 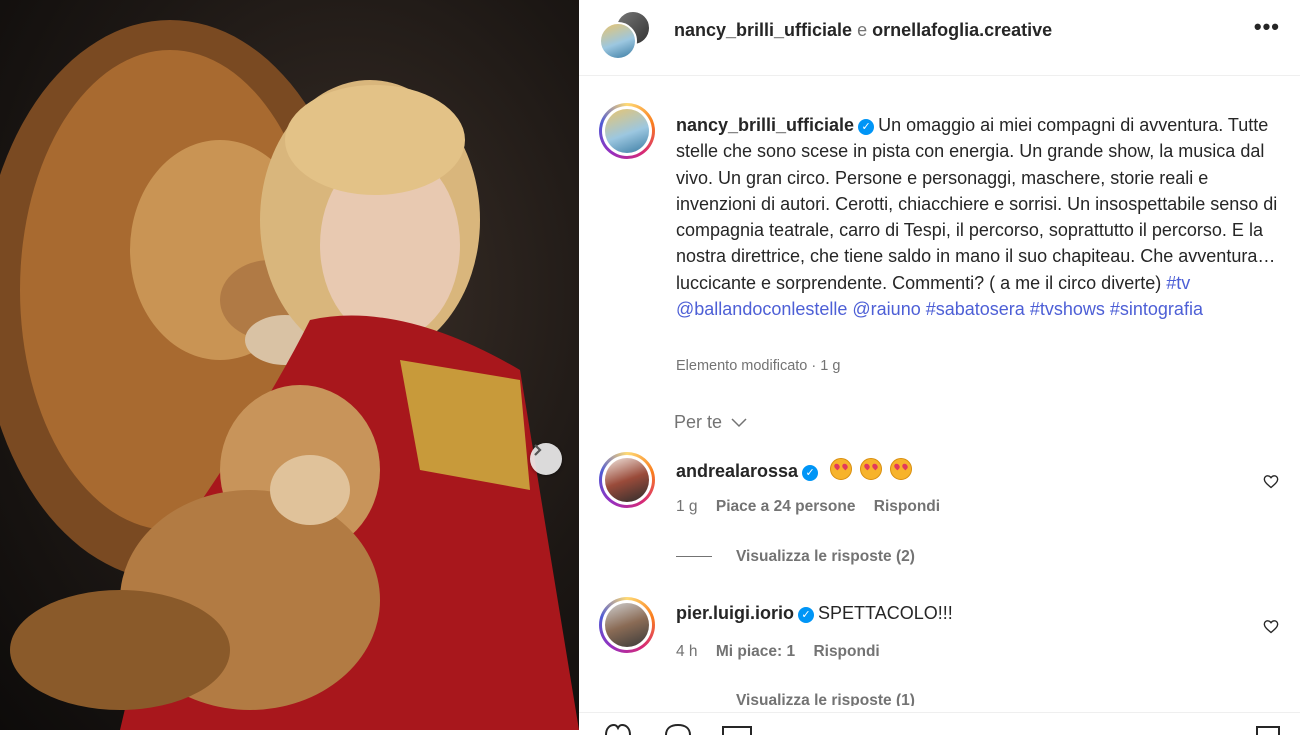 What do you see at coordinates (737, 471) in the screenshot?
I see `comment-username: andrealarossa` at bounding box center [737, 471].